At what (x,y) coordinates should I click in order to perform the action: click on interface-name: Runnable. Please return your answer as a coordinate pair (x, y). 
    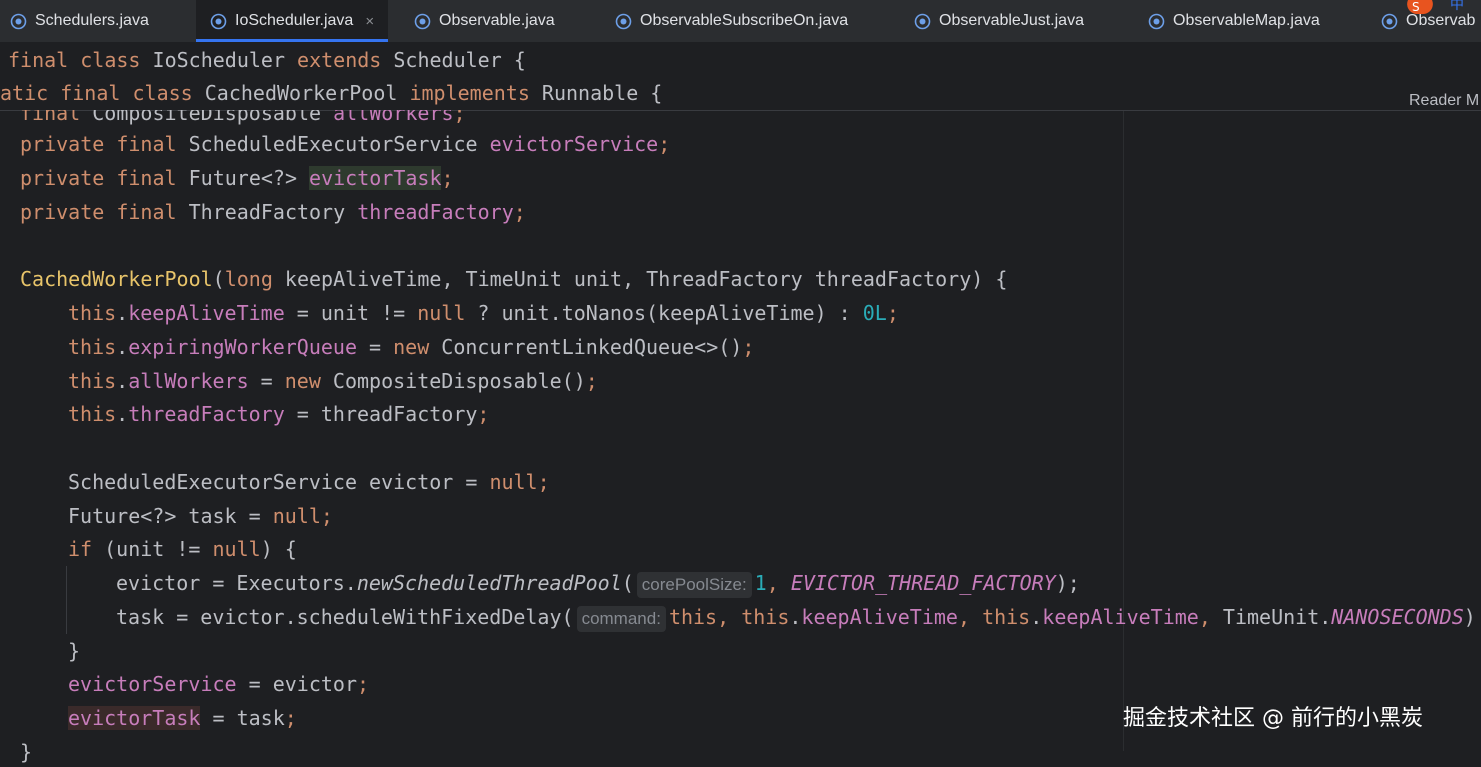
    Looking at the image, I should click on (590, 93).